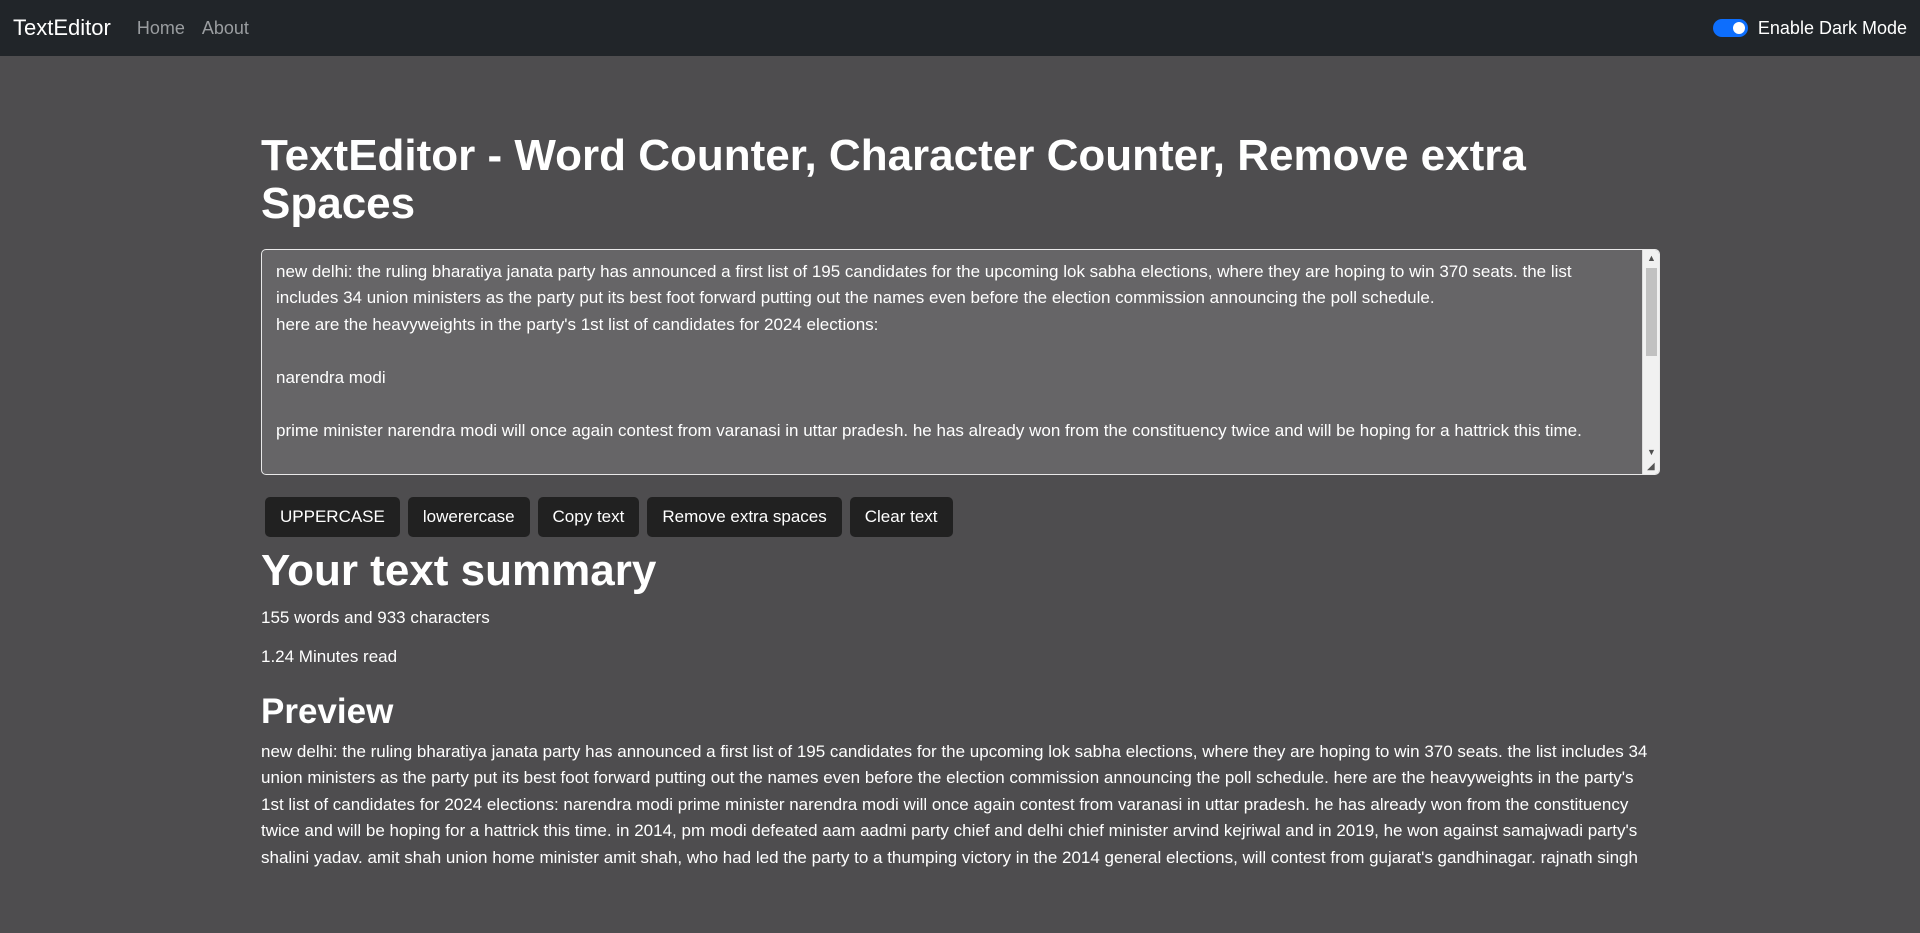 Image resolution: width=1920 pixels, height=933 pixels. Describe the element at coordinates (1651, 452) in the screenshot. I see `scroll-down-arrow-icon: ▼` at that location.